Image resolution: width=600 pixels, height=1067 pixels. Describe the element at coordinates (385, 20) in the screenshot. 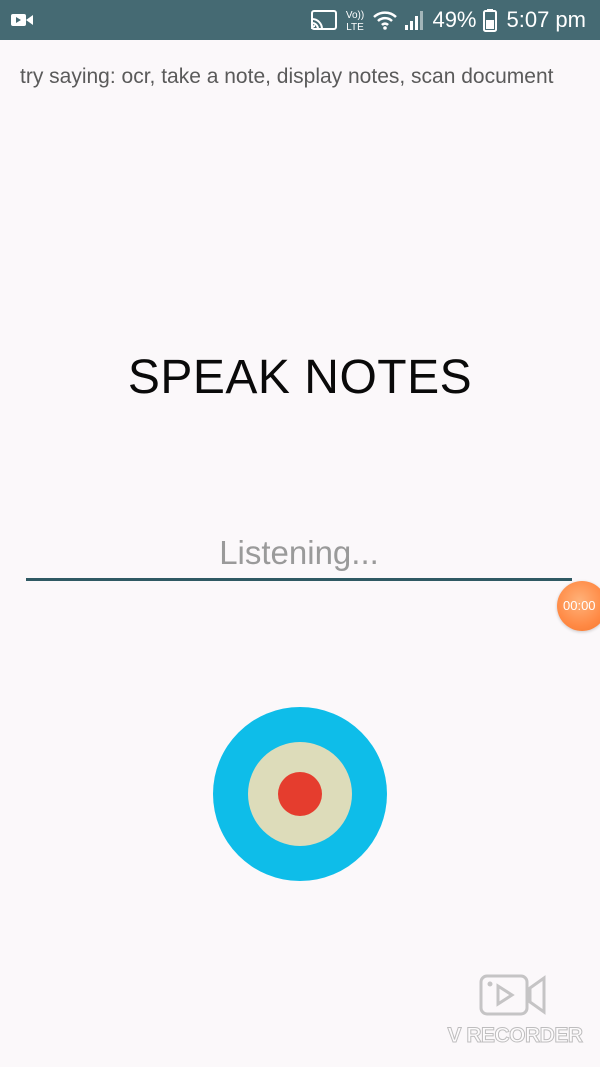

I see `wifi-icon` at that location.